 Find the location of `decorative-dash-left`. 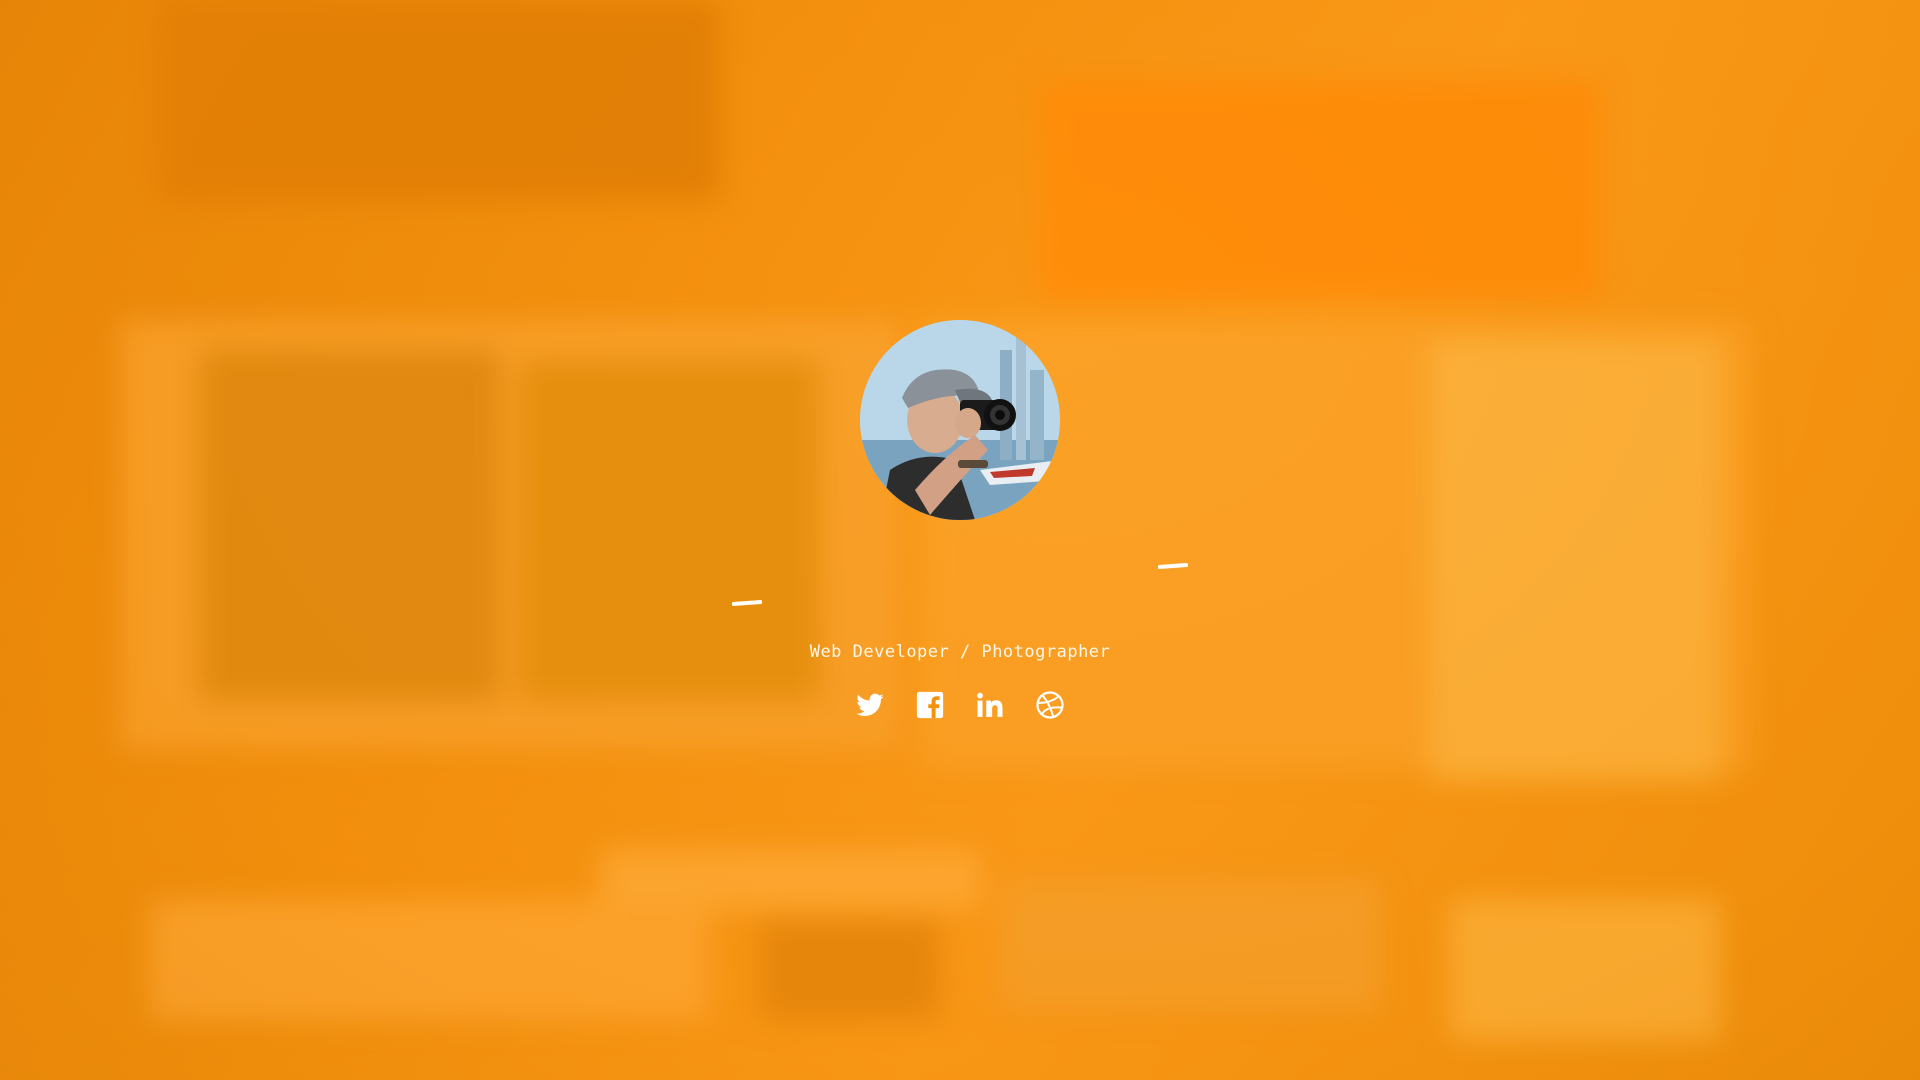

decorative-dash-left is located at coordinates (747, 603).